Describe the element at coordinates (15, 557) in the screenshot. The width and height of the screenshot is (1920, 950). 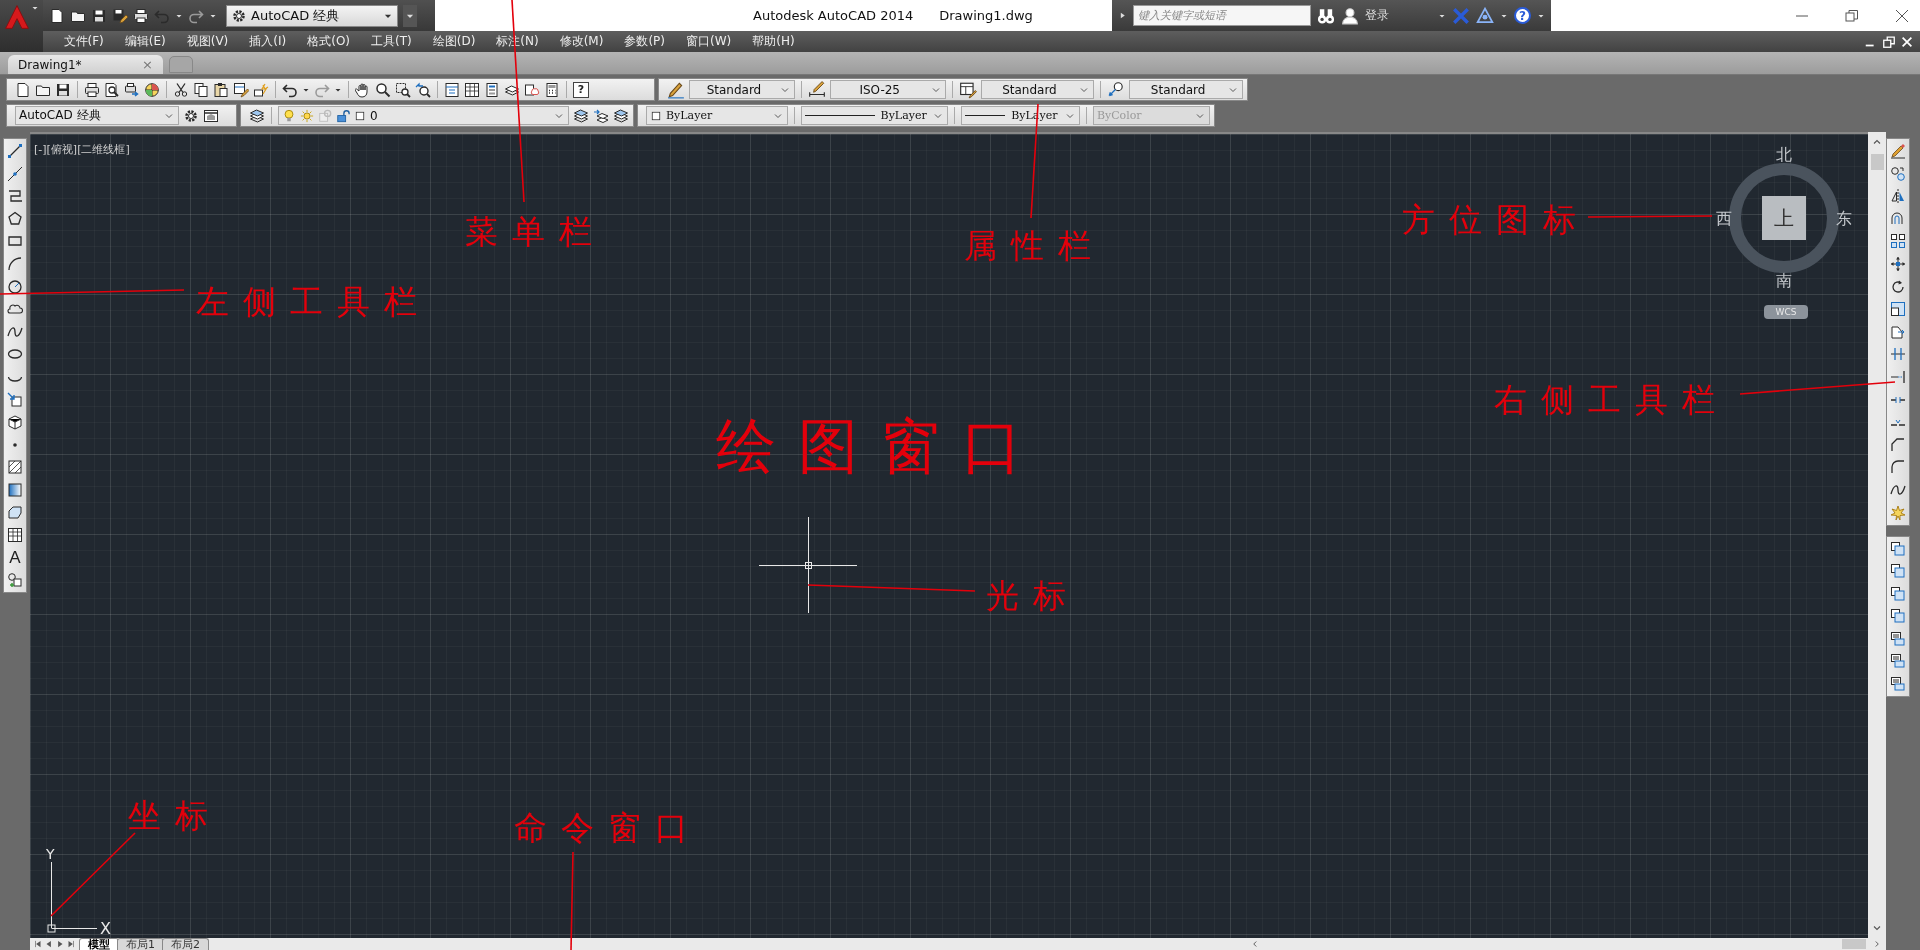
I see `text-tool-button: A` at that location.